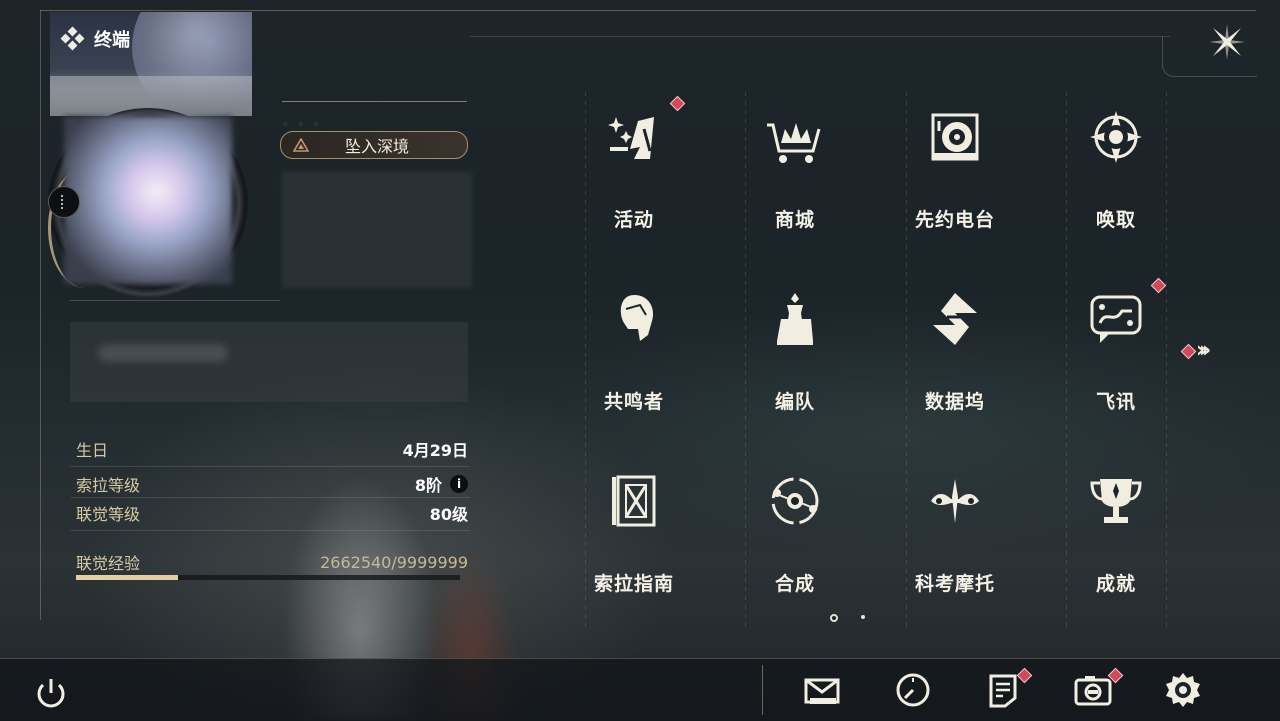 This screenshot has height=721, width=1280. Describe the element at coordinates (428, 485) in the screenshot. I see `info-value: 8阶` at that location.